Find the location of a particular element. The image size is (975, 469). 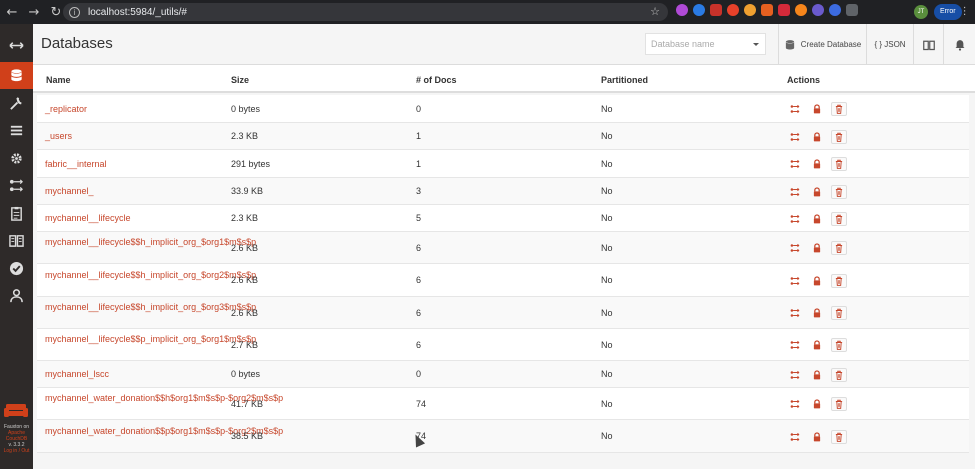

user-icon is located at coordinates (16, 295).